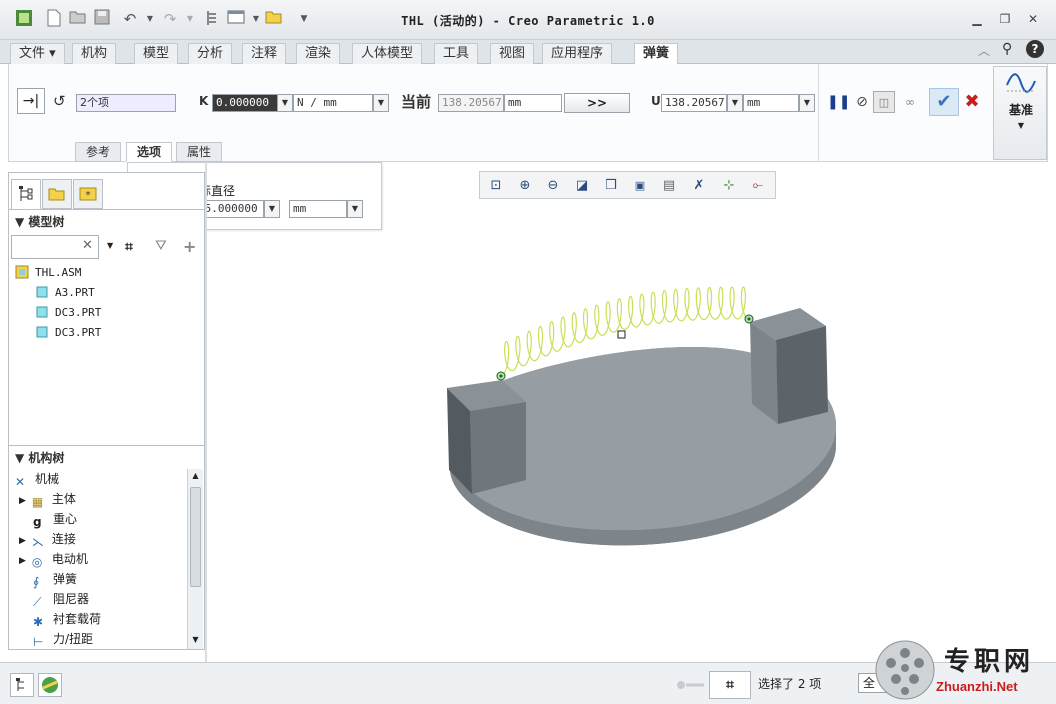 The height and width of the screenshot is (704, 1056). Describe the element at coordinates (50, 685) in the screenshot. I see `show-browser-icon` at that location.